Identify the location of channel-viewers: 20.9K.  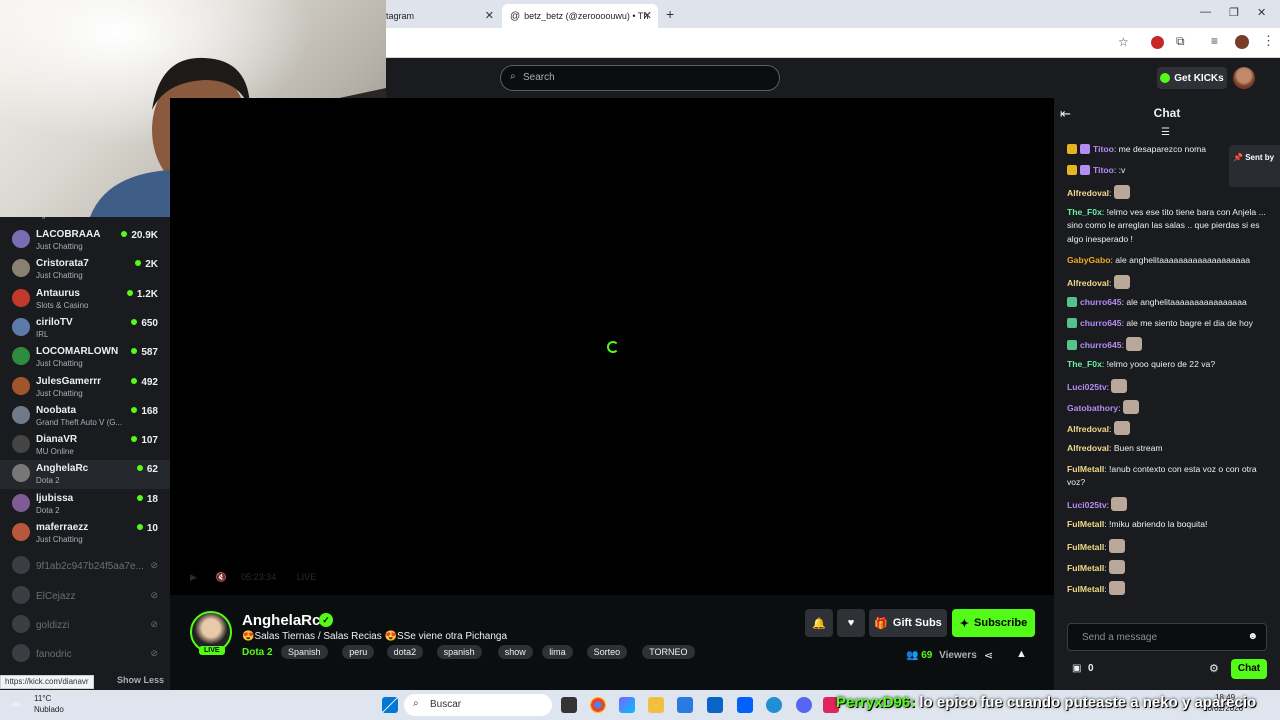
(139, 235).